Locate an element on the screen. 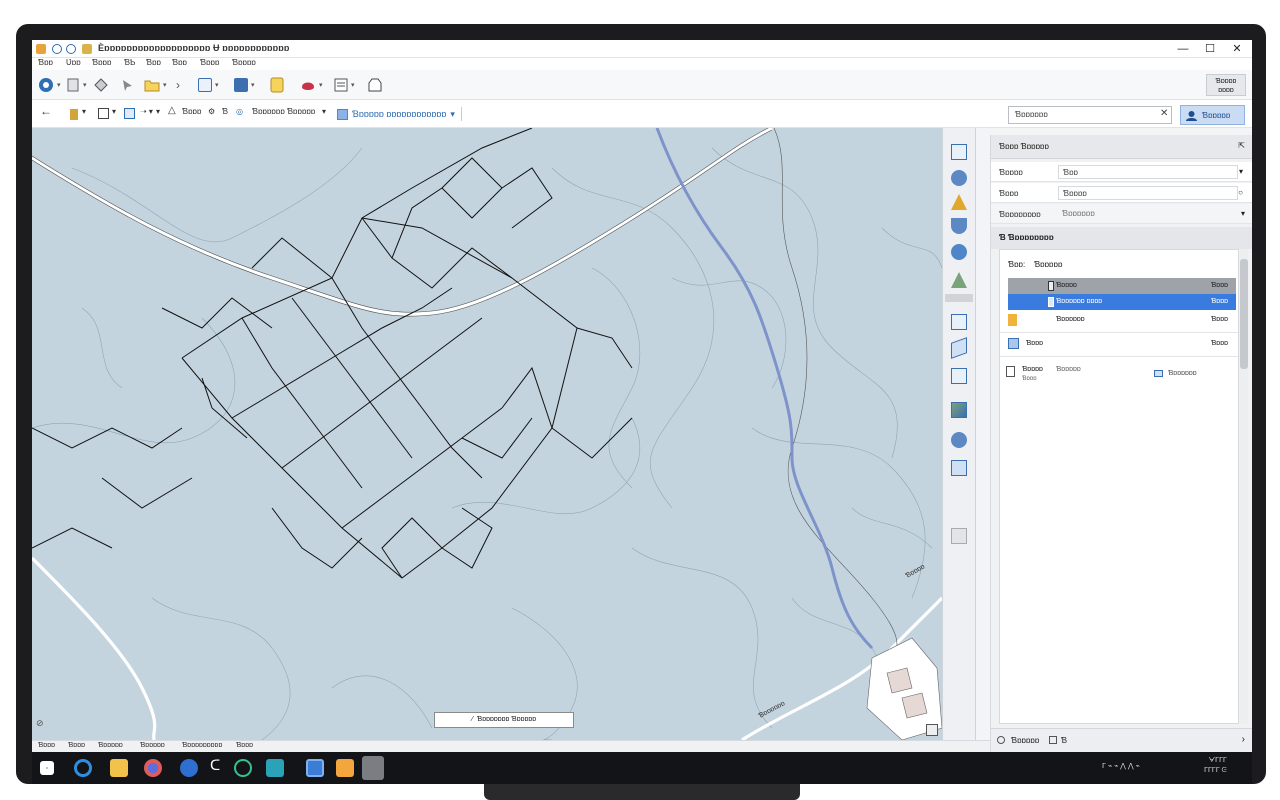 The height and width of the screenshot is (800, 1280). menu-edit: Ɓɒɒɒ is located at coordinates (101, 62).